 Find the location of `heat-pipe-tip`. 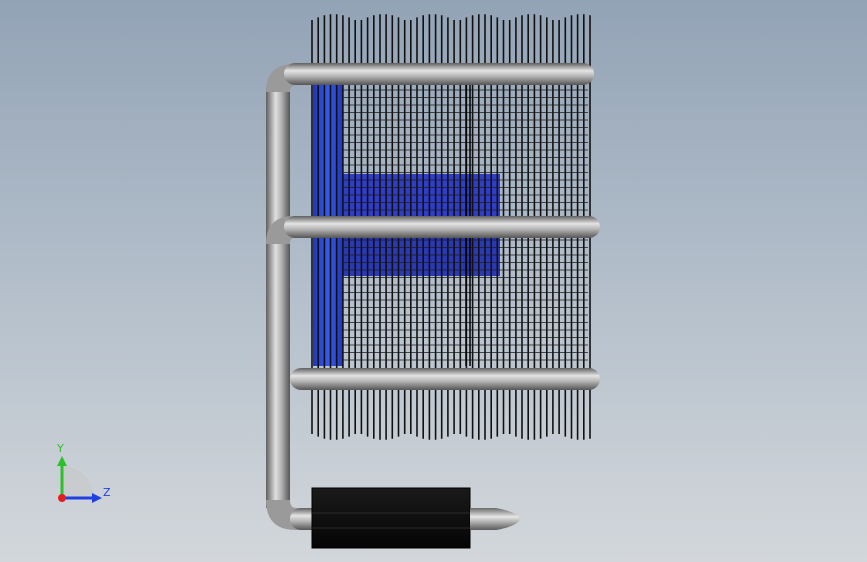

heat-pipe-tip is located at coordinates (495, 519).